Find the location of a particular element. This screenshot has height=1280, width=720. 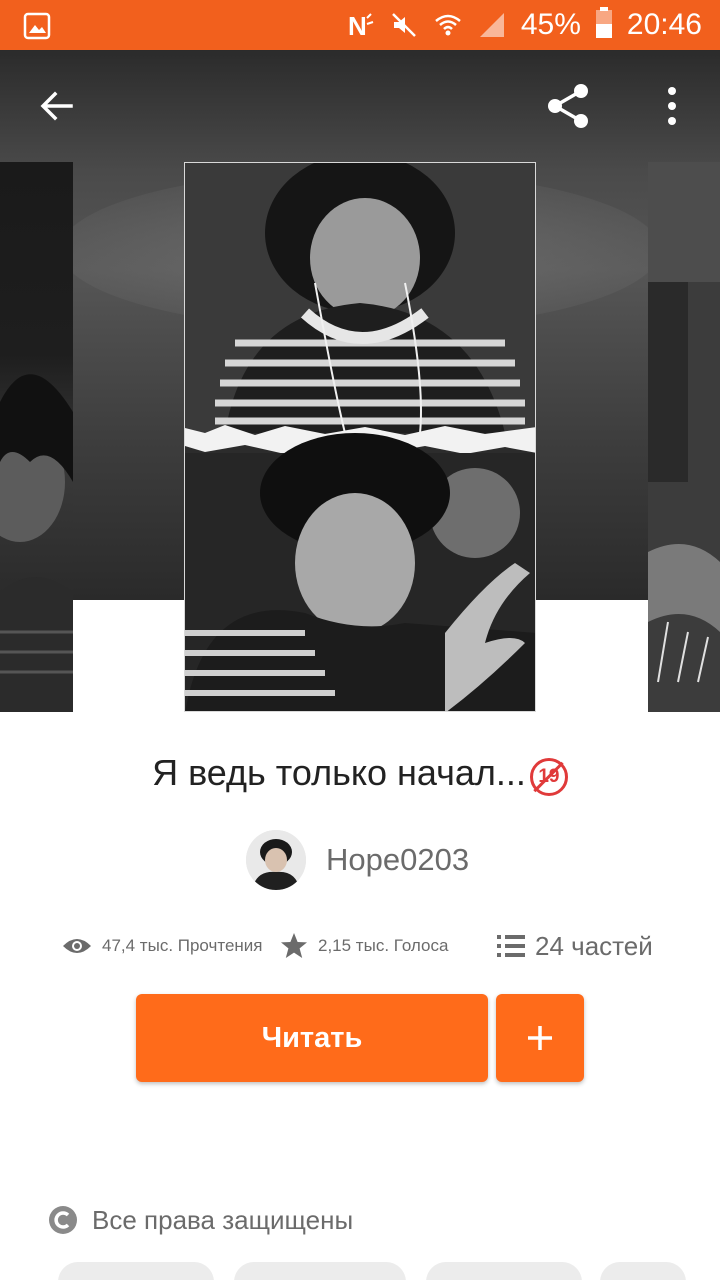

copyright-notice: Все права защищены is located at coordinates (200, 1220).